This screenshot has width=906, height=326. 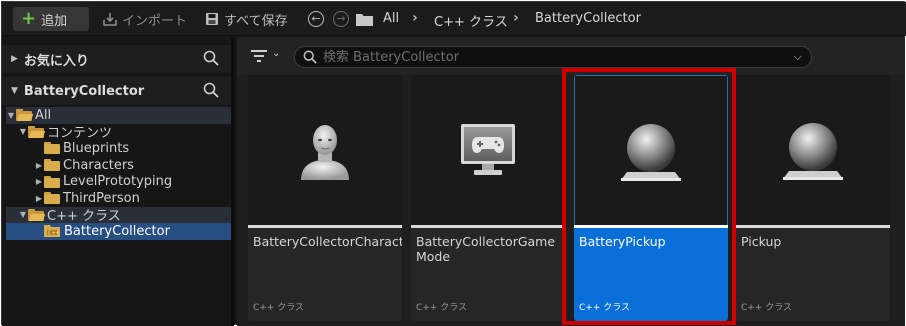 I want to click on project-label: BatteryCollector, so click(x=84, y=91).